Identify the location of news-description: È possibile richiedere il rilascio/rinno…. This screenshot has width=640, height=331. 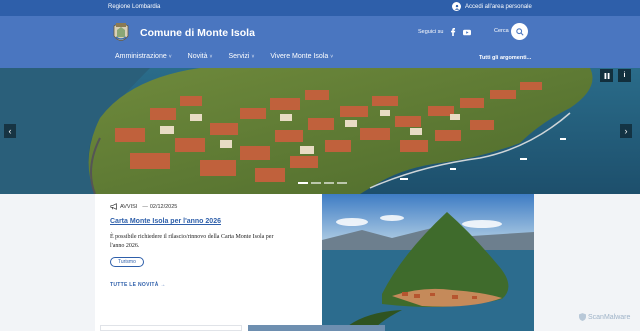
(192, 241).